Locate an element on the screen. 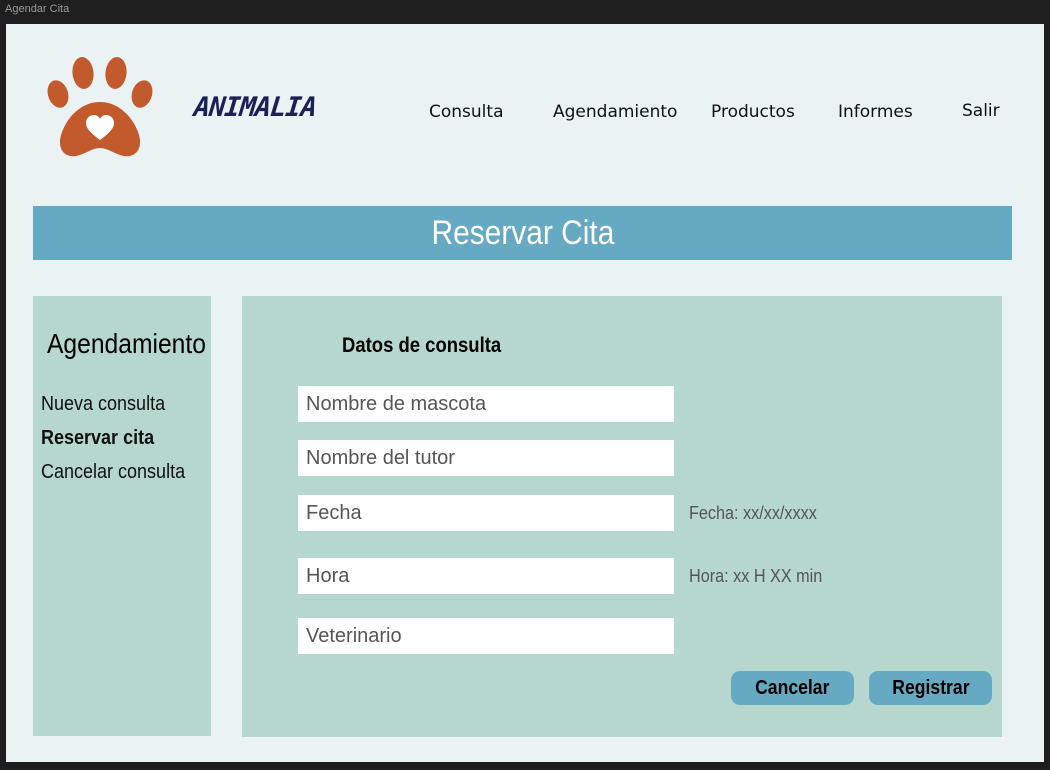  page-title-bar: Reservar Cita is located at coordinates (522, 233).